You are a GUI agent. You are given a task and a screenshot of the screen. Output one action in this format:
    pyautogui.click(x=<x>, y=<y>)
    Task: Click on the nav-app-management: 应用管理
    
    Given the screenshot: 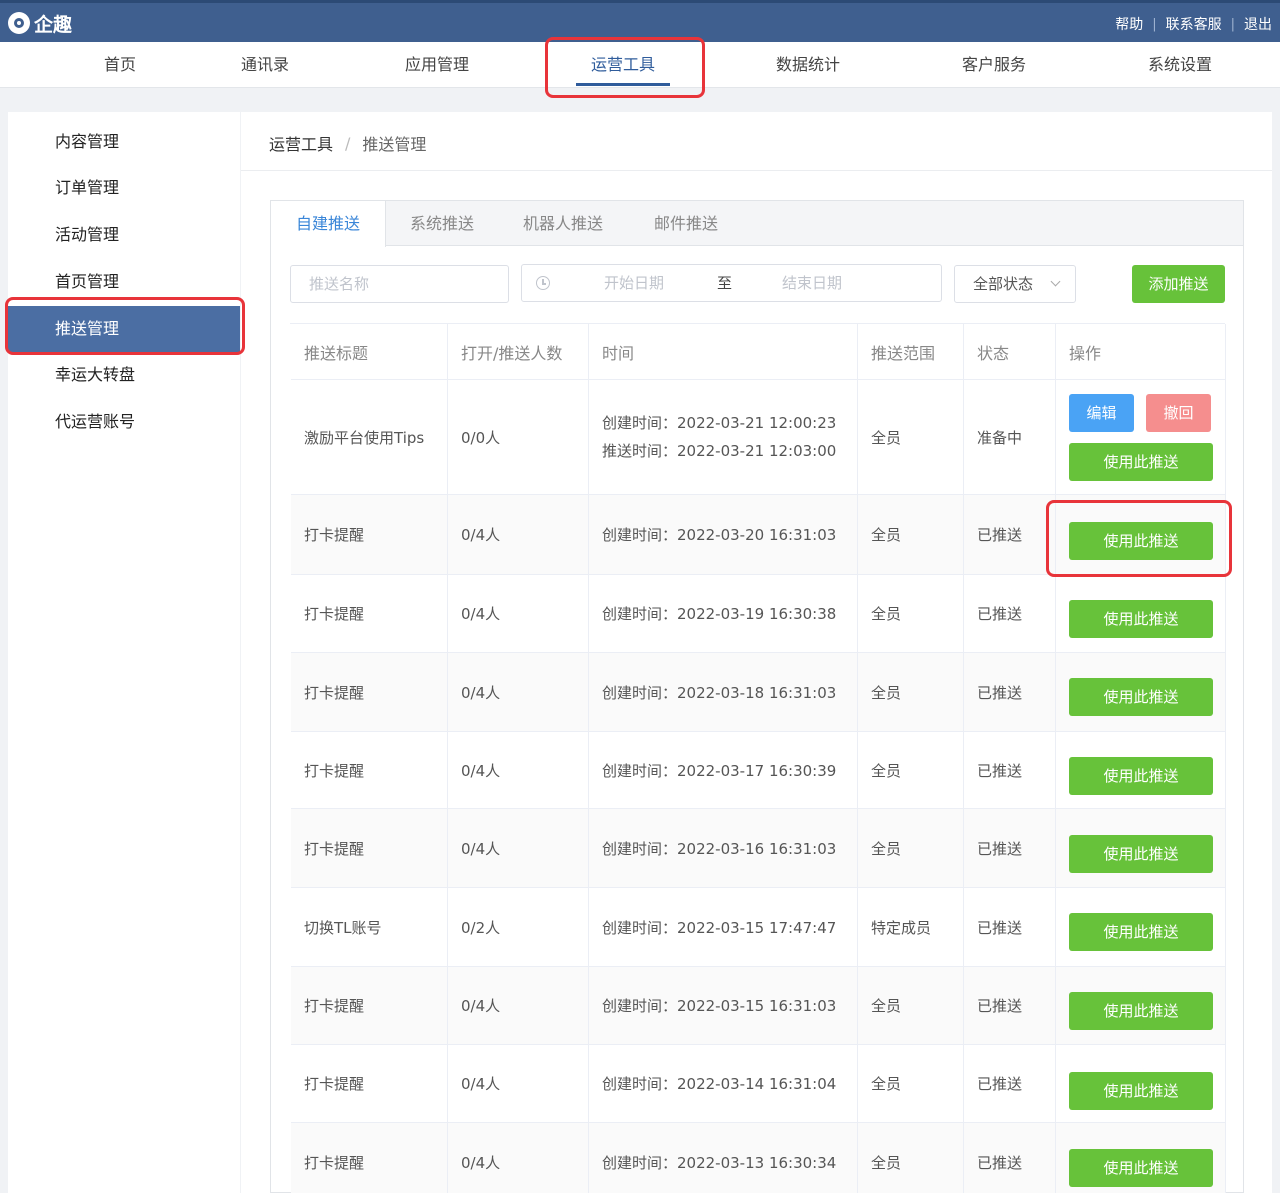 What is the action you would take?
    pyautogui.click(x=437, y=65)
    